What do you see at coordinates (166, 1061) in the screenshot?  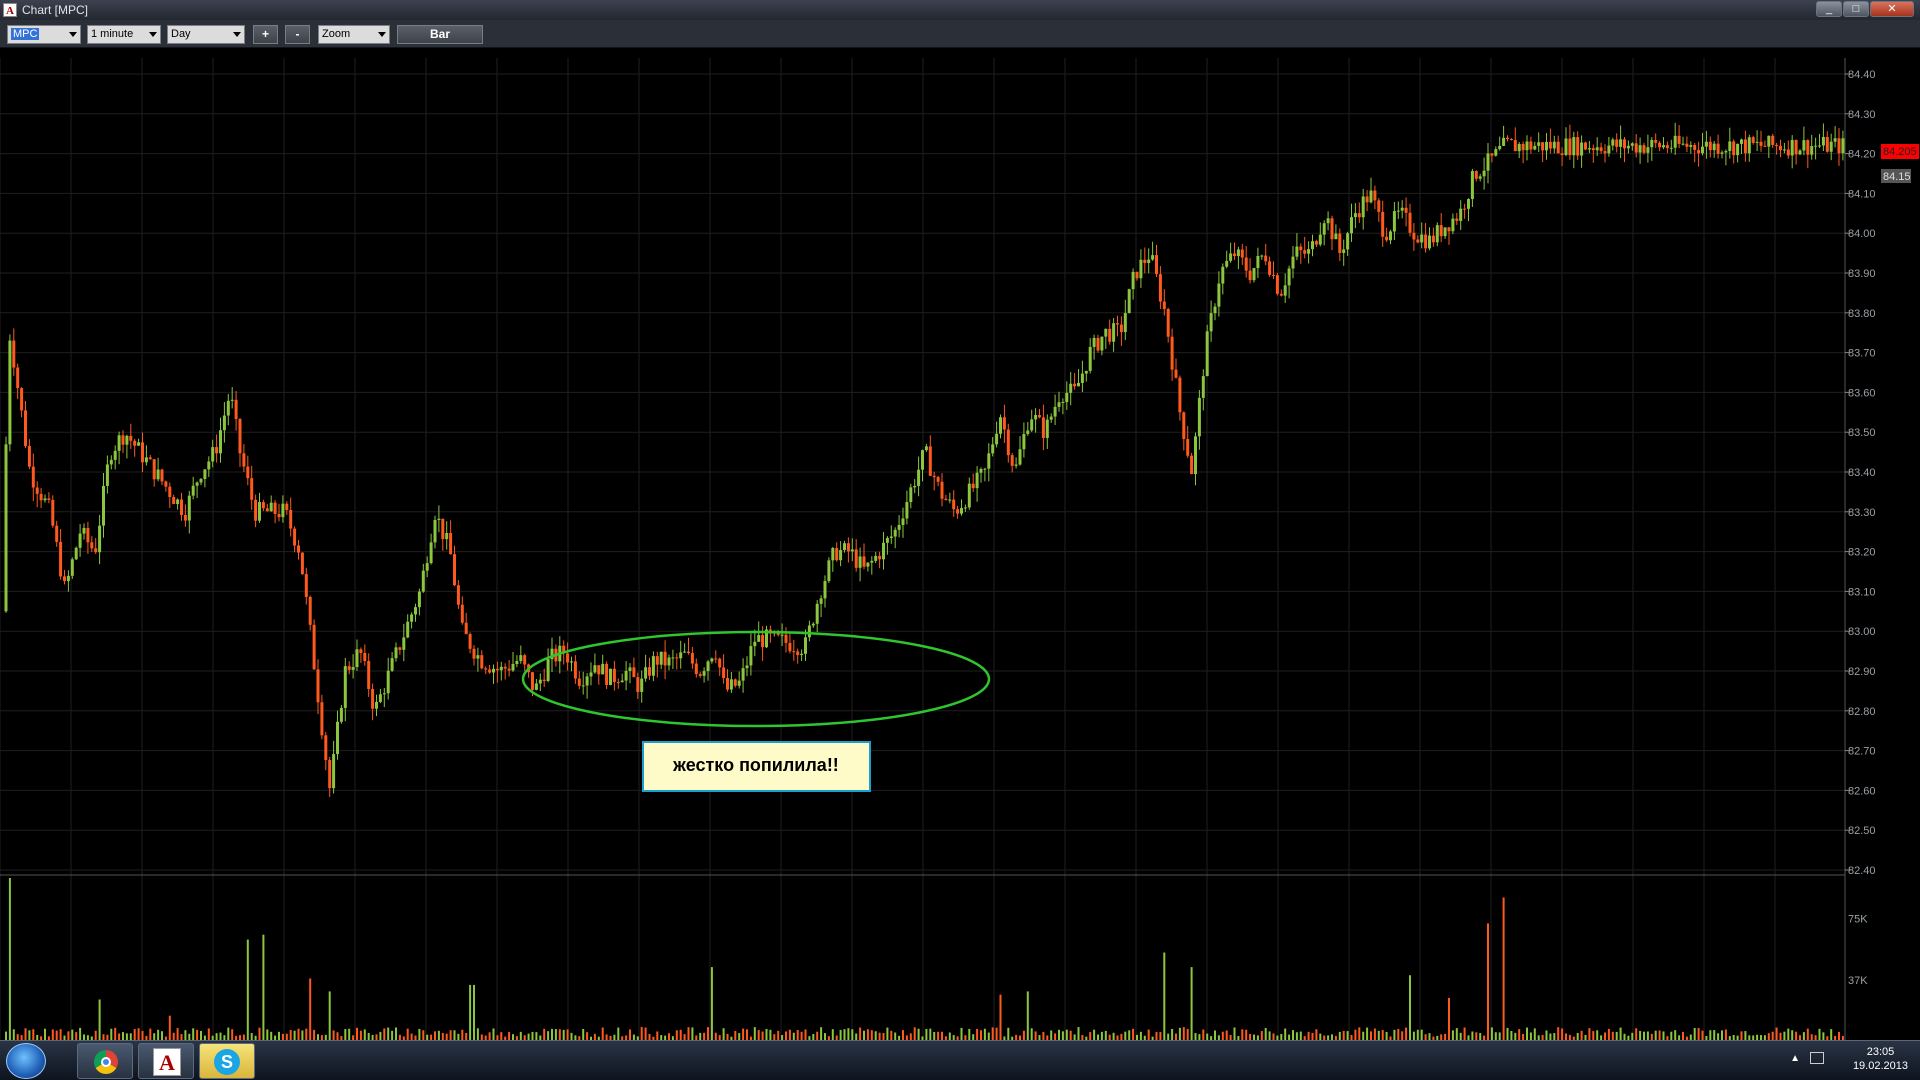 I see `taskbar-trading-app: A` at bounding box center [166, 1061].